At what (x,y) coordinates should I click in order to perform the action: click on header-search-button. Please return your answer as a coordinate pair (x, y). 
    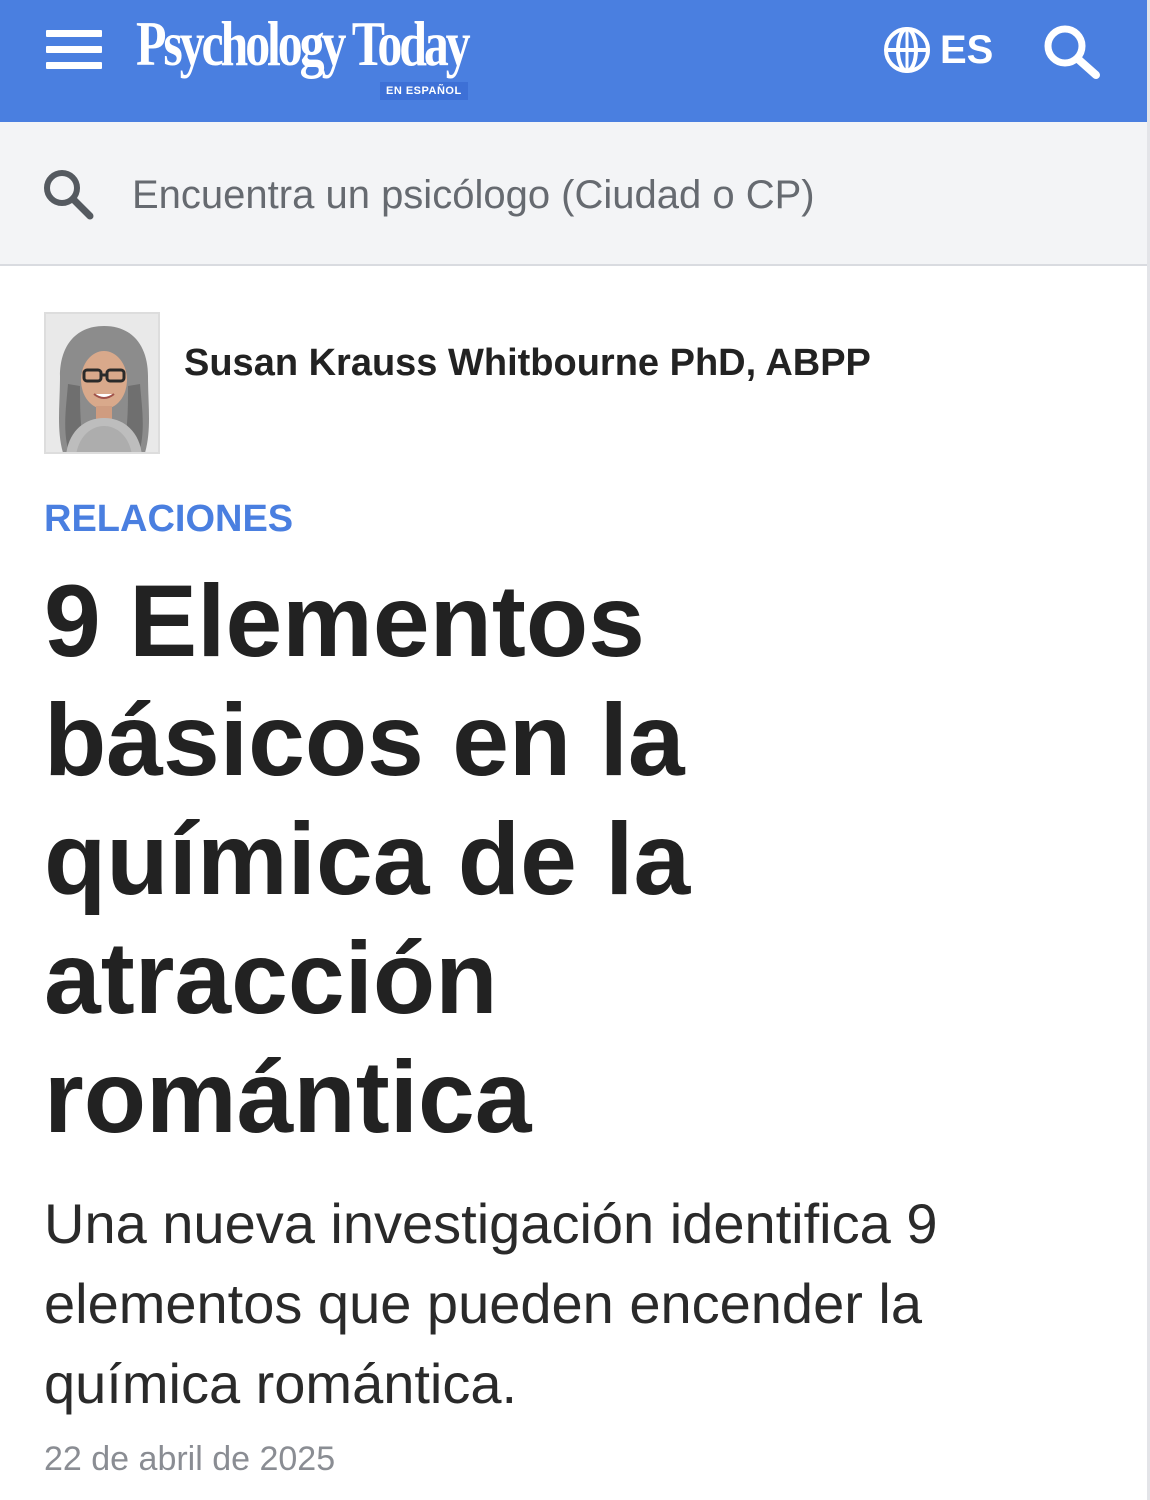
    Looking at the image, I should click on (1071, 51).